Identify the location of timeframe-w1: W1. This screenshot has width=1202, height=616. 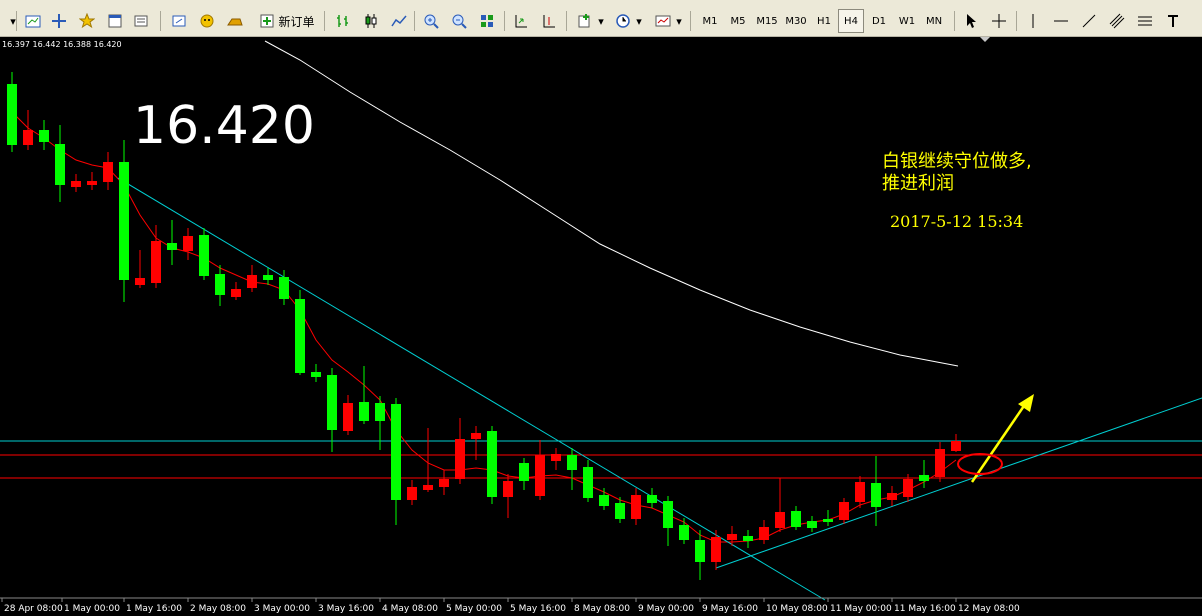
(907, 21).